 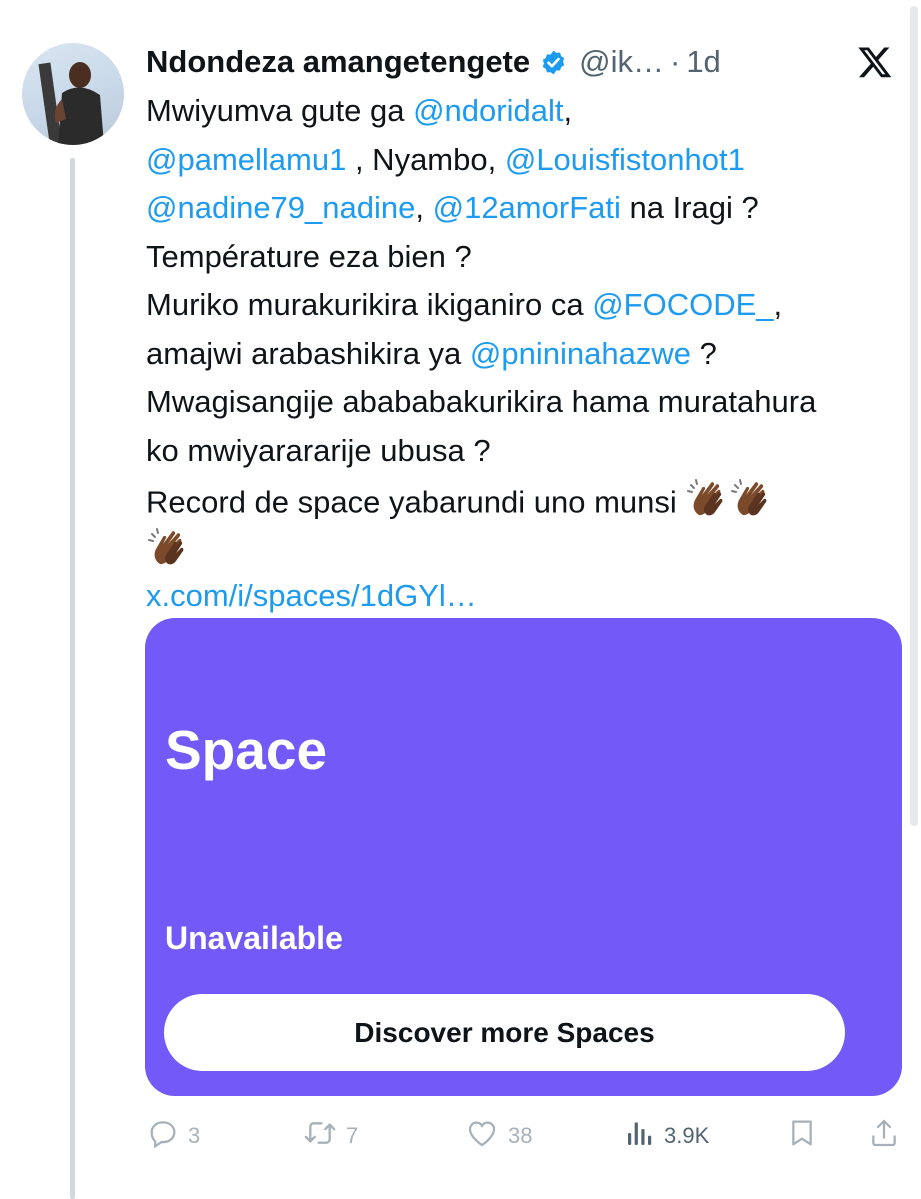 I want to click on thread-line, so click(x=72, y=678).